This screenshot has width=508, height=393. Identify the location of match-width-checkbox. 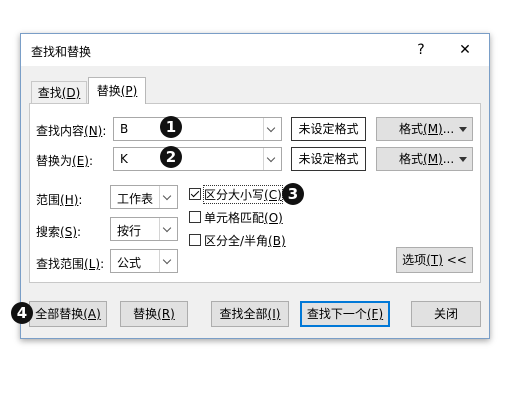
(195, 240).